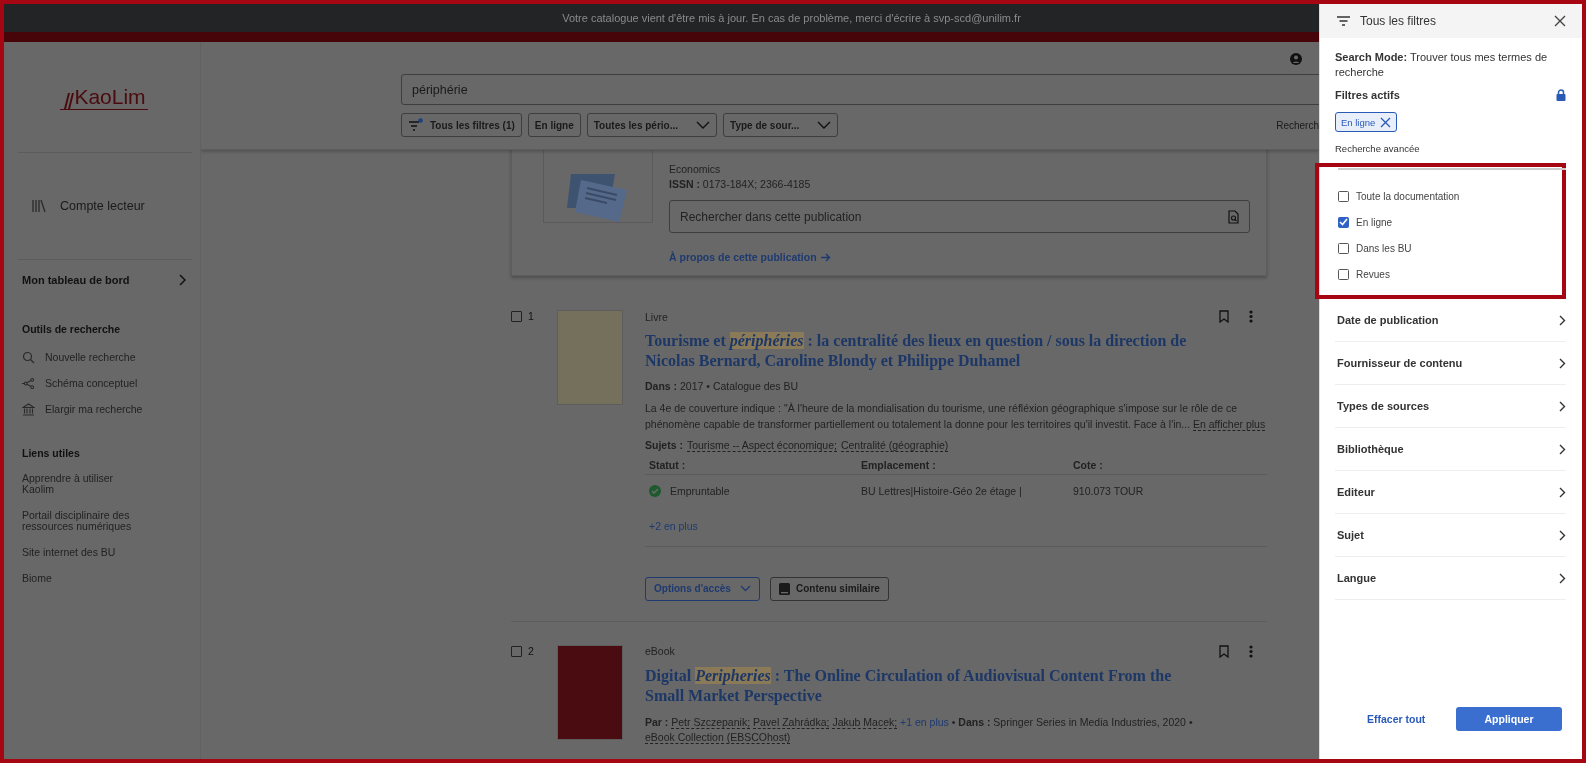 Image resolution: width=1586 pixels, height=763 pixels. What do you see at coordinates (664, 445) in the screenshot?
I see `subjects-label: Sujets :` at bounding box center [664, 445].